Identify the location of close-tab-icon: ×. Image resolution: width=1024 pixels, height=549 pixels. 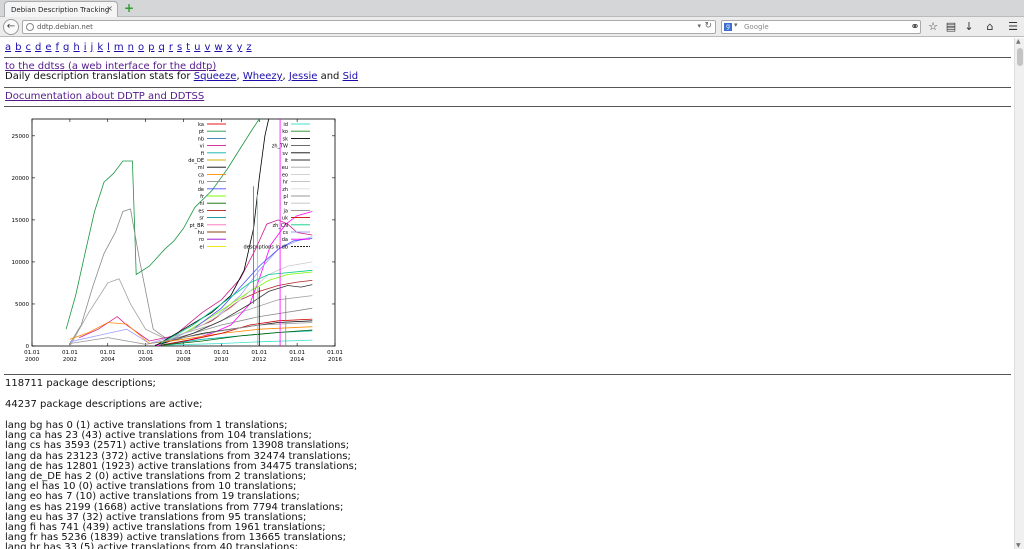
(109, 8).